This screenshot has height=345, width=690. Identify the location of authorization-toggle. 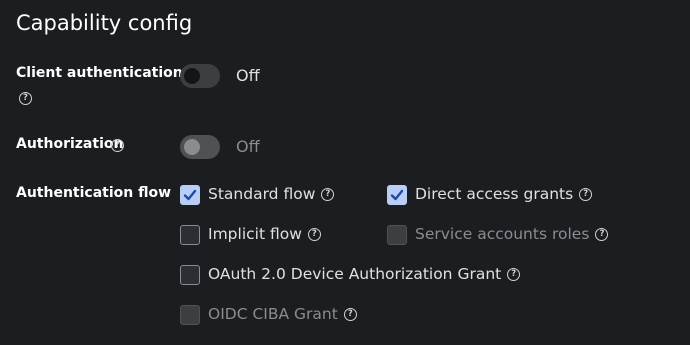
(200, 147).